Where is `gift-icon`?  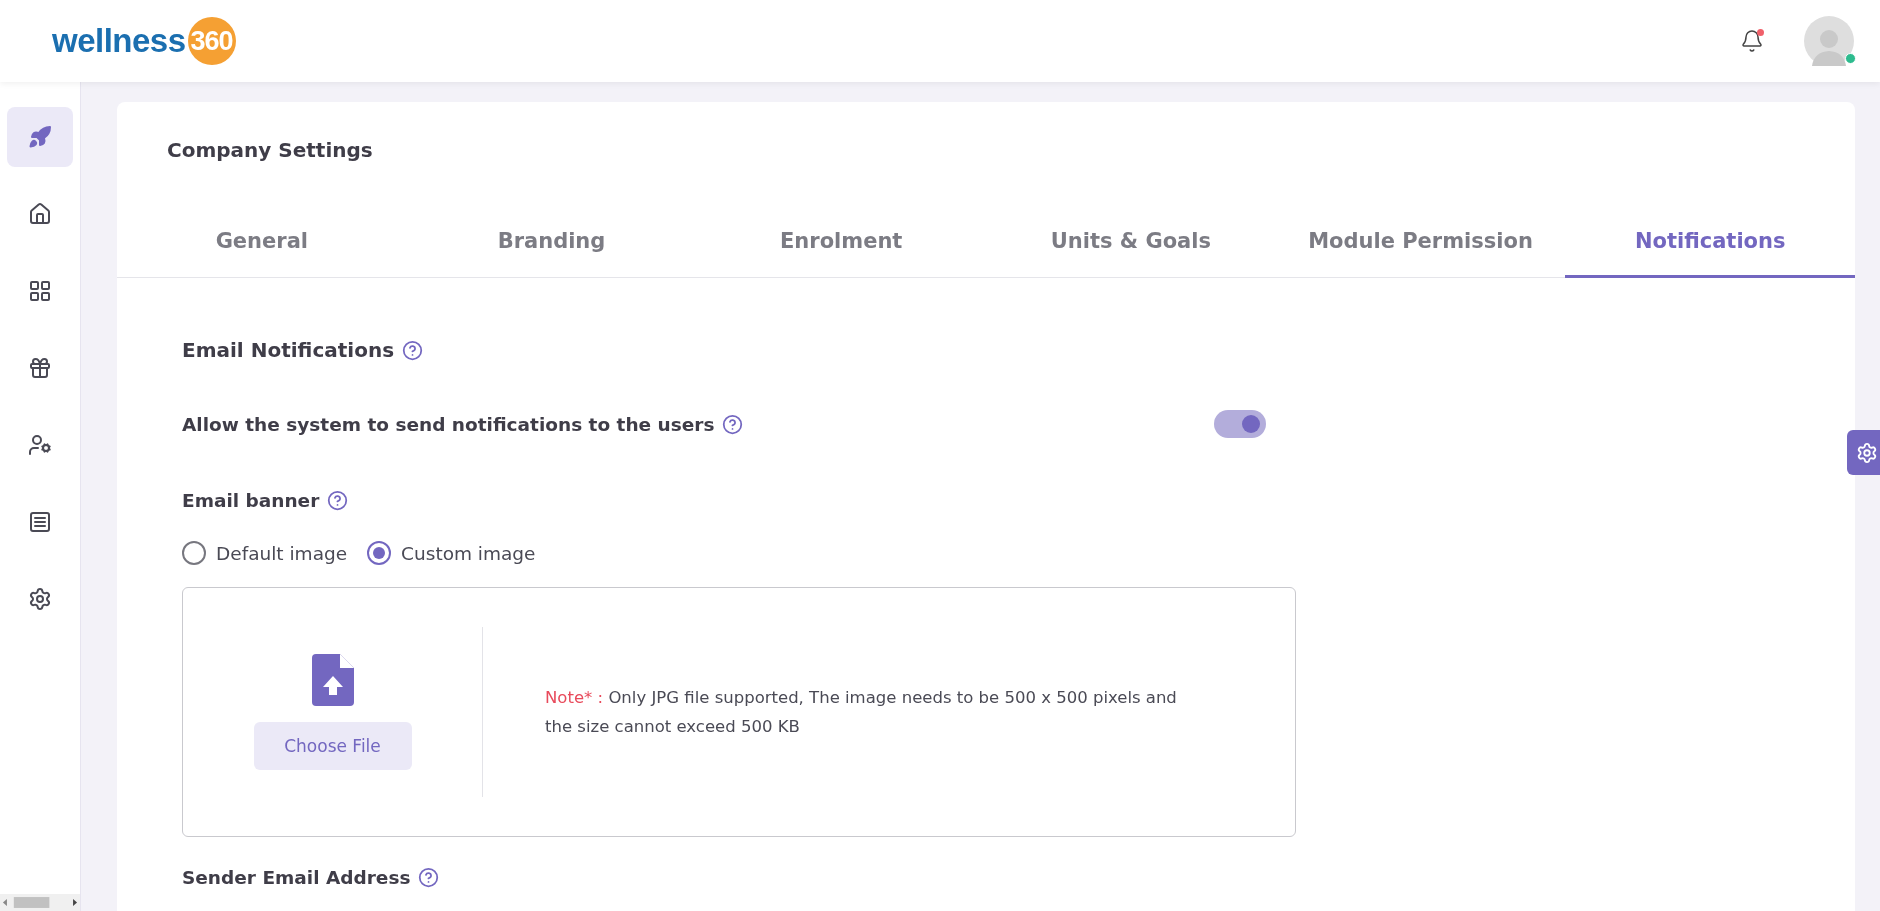 gift-icon is located at coordinates (40, 368).